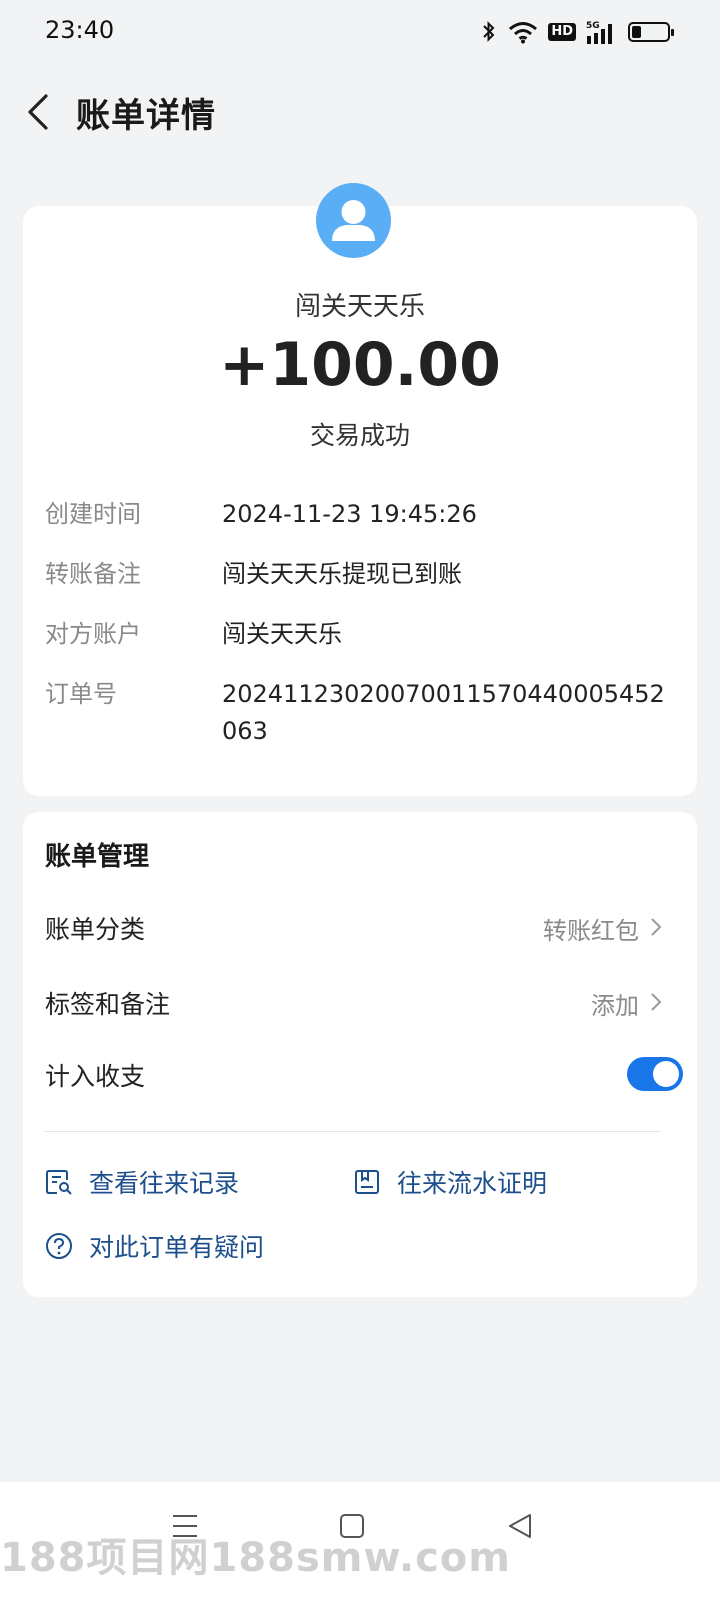 This screenshot has height=1600, width=720. What do you see at coordinates (59, 1182) in the screenshot?
I see `document-search-icon` at bounding box center [59, 1182].